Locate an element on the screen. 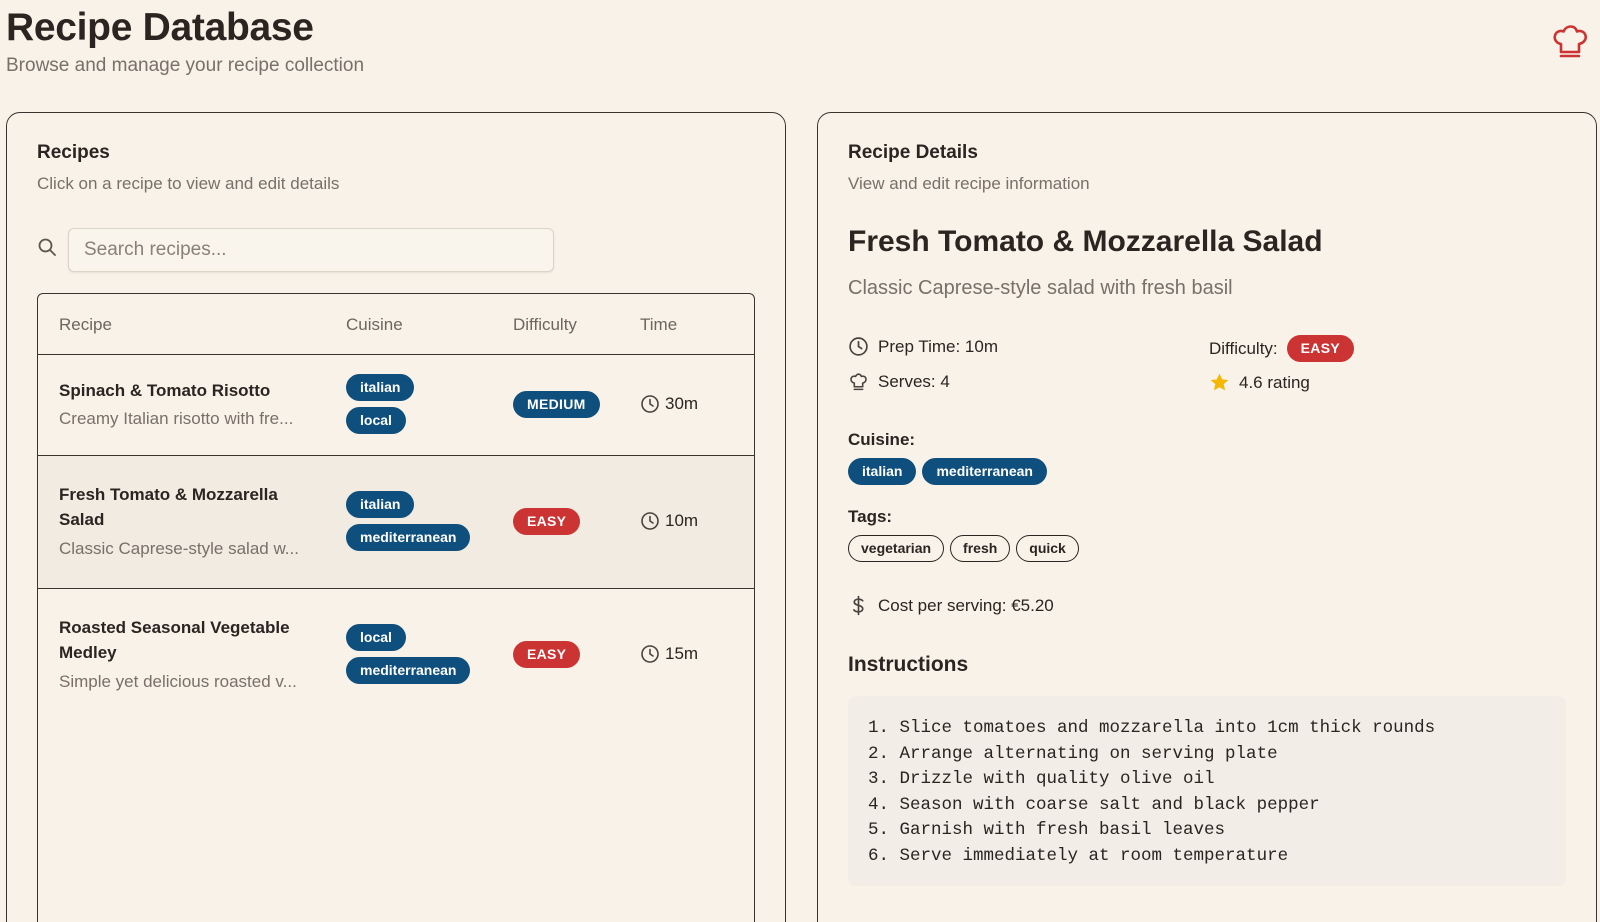 The width and height of the screenshot is (1600, 922). instruction-step: 6. Serve immediately at room temperature is located at coordinates (1078, 855).